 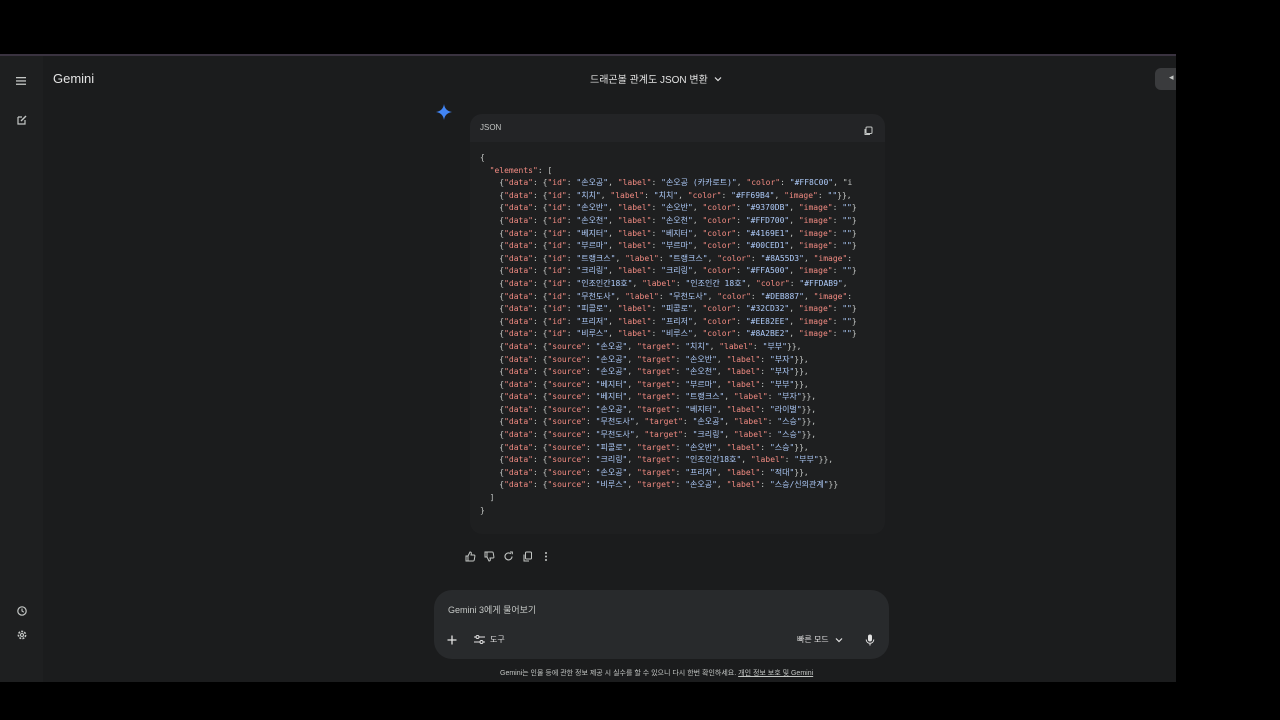 I want to click on share-icon: ◂, so click(x=1171, y=77).